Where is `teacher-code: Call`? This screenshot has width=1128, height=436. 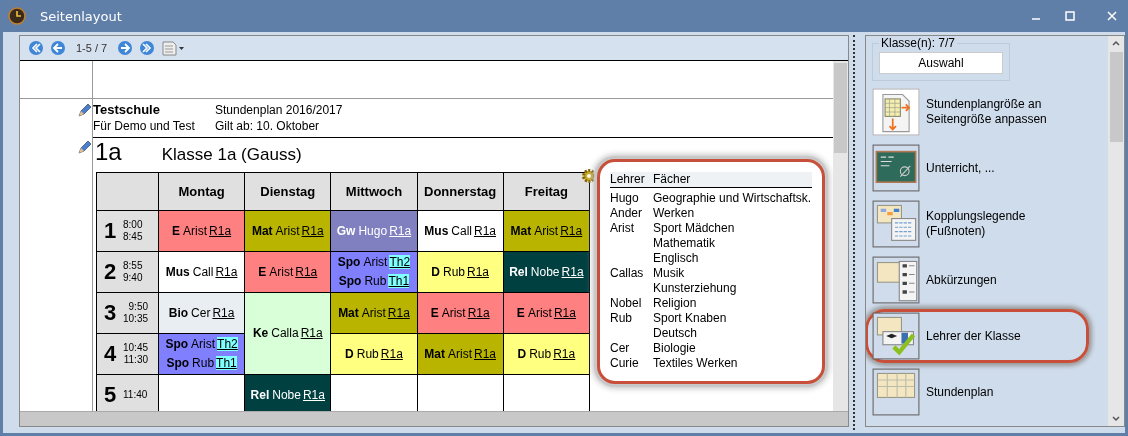 teacher-code: Call is located at coordinates (461, 230).